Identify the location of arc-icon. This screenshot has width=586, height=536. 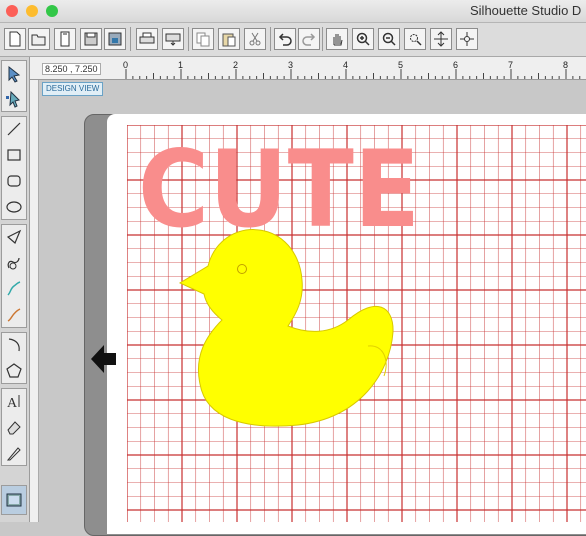
(14, 344).